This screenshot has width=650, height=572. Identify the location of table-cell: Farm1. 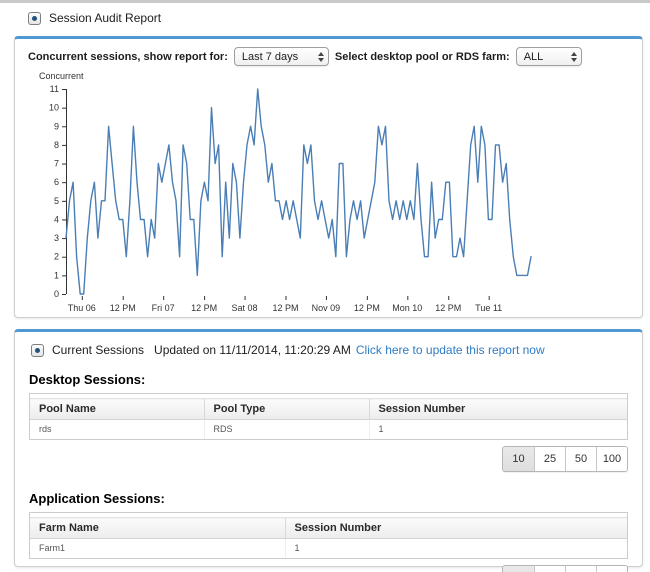
(52, 548).